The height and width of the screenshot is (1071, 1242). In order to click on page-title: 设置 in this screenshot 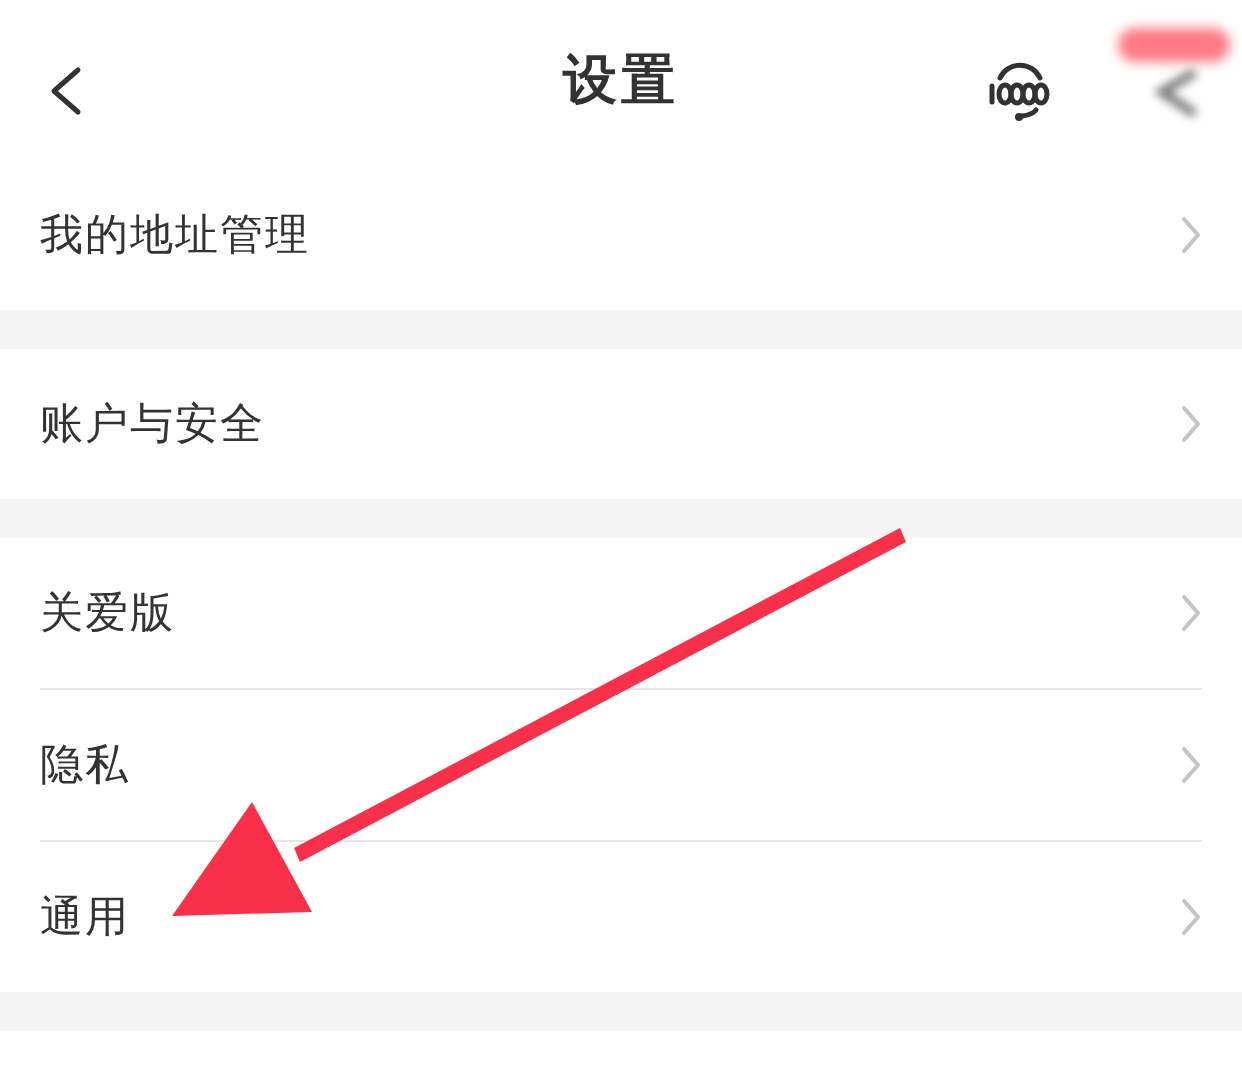, I will do `click(621, 79)`.